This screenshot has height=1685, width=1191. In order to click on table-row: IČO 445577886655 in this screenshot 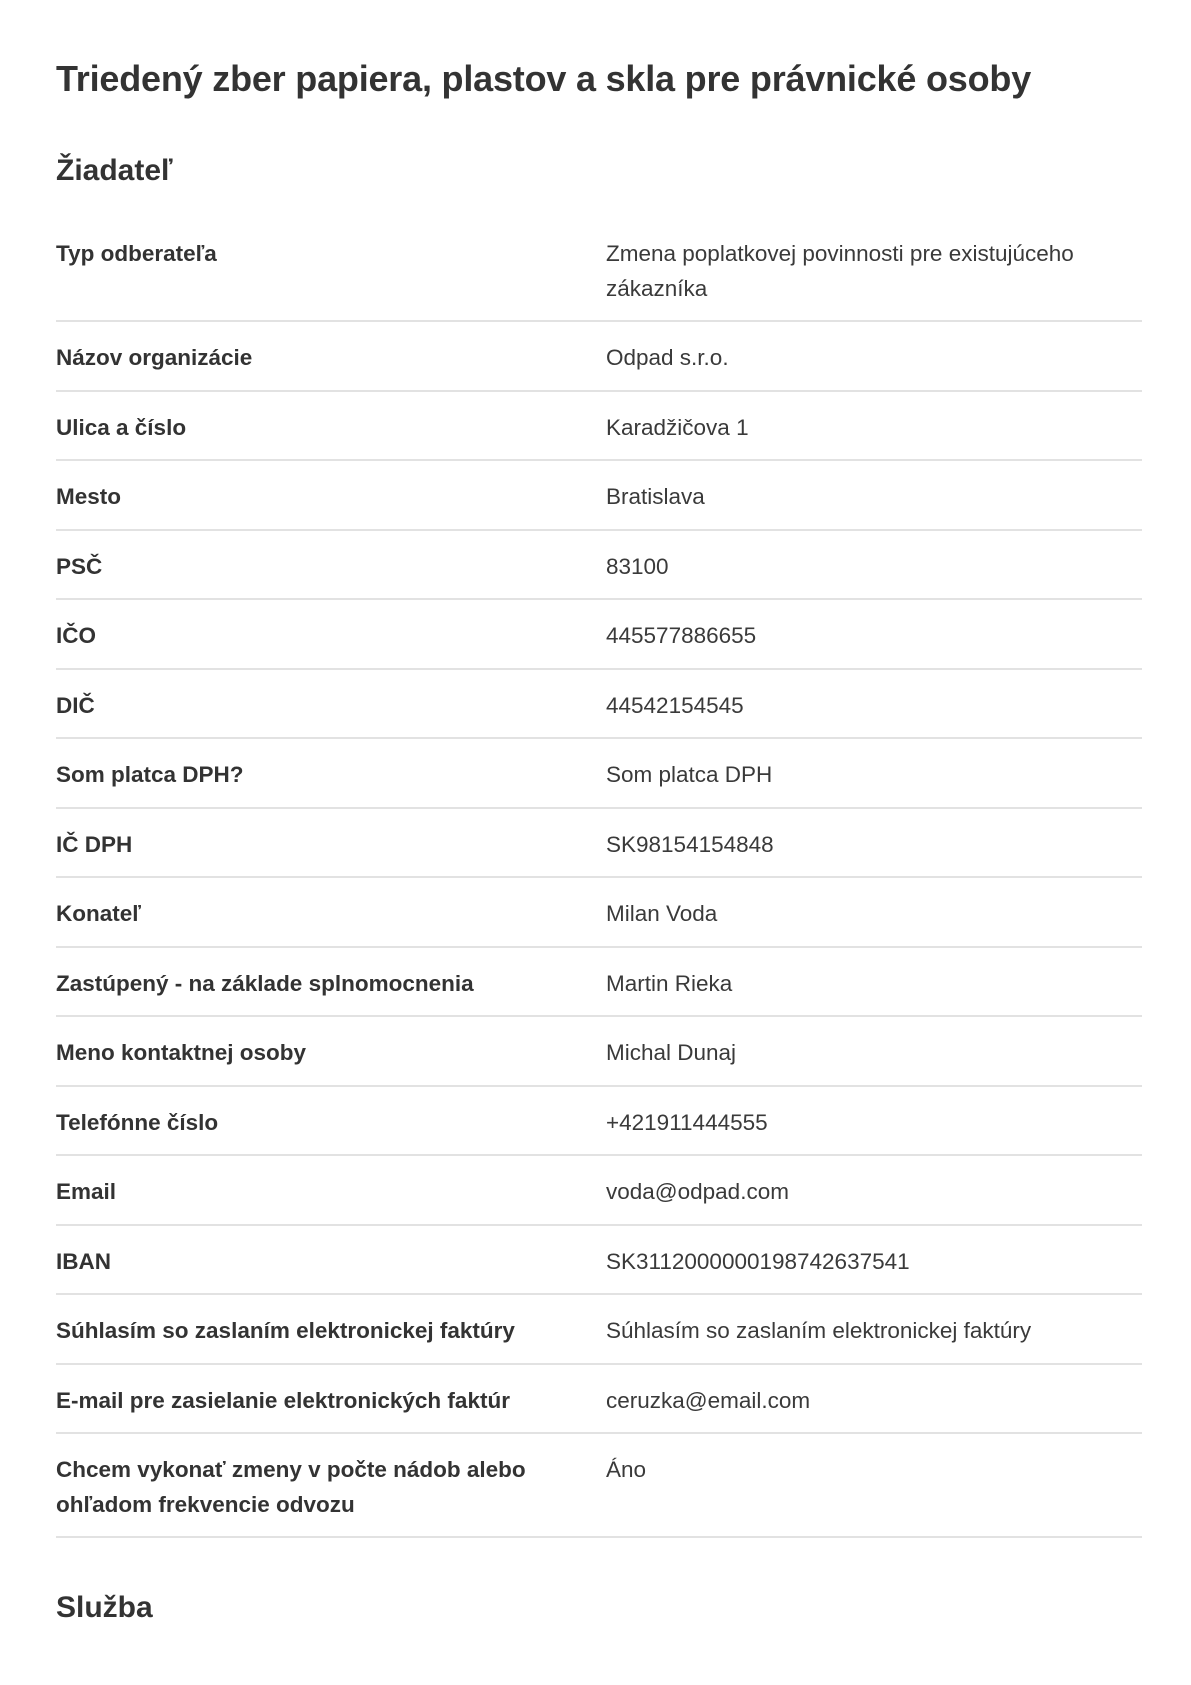, I will do `click(599, 635)`.